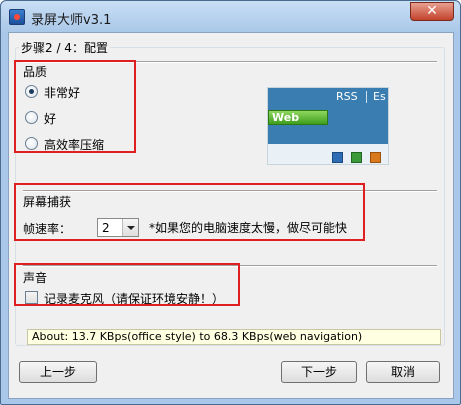 This screenshot has width=461, height=405. Describe the element at coordinates (64, 47) in the screenshot. I see `step-label: 步骤2 / 4：配置` at that location.